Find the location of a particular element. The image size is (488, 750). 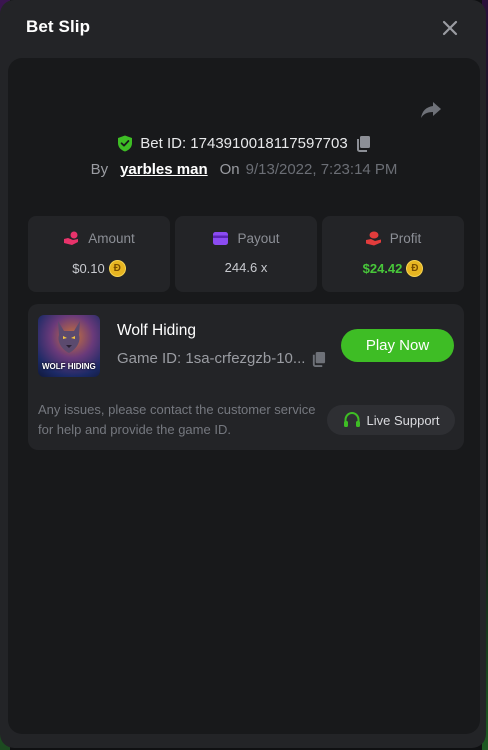

bet-id: Bet ID: 1743910018117597703 is located at coordinates (244, 143).